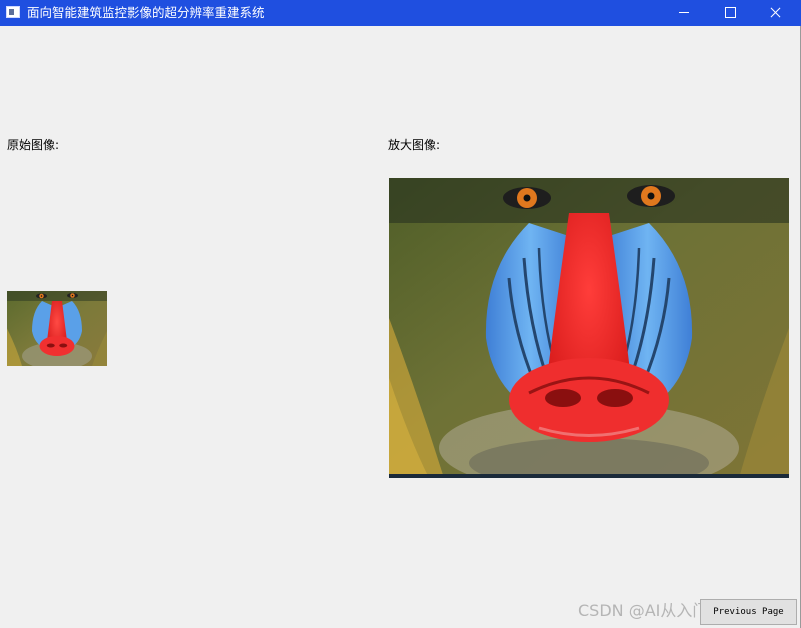 The image size is (801, 628). Describe the element at coordinates (748, 612) in the screenshot. I see `previous-page-button: Previous Page` at that location.